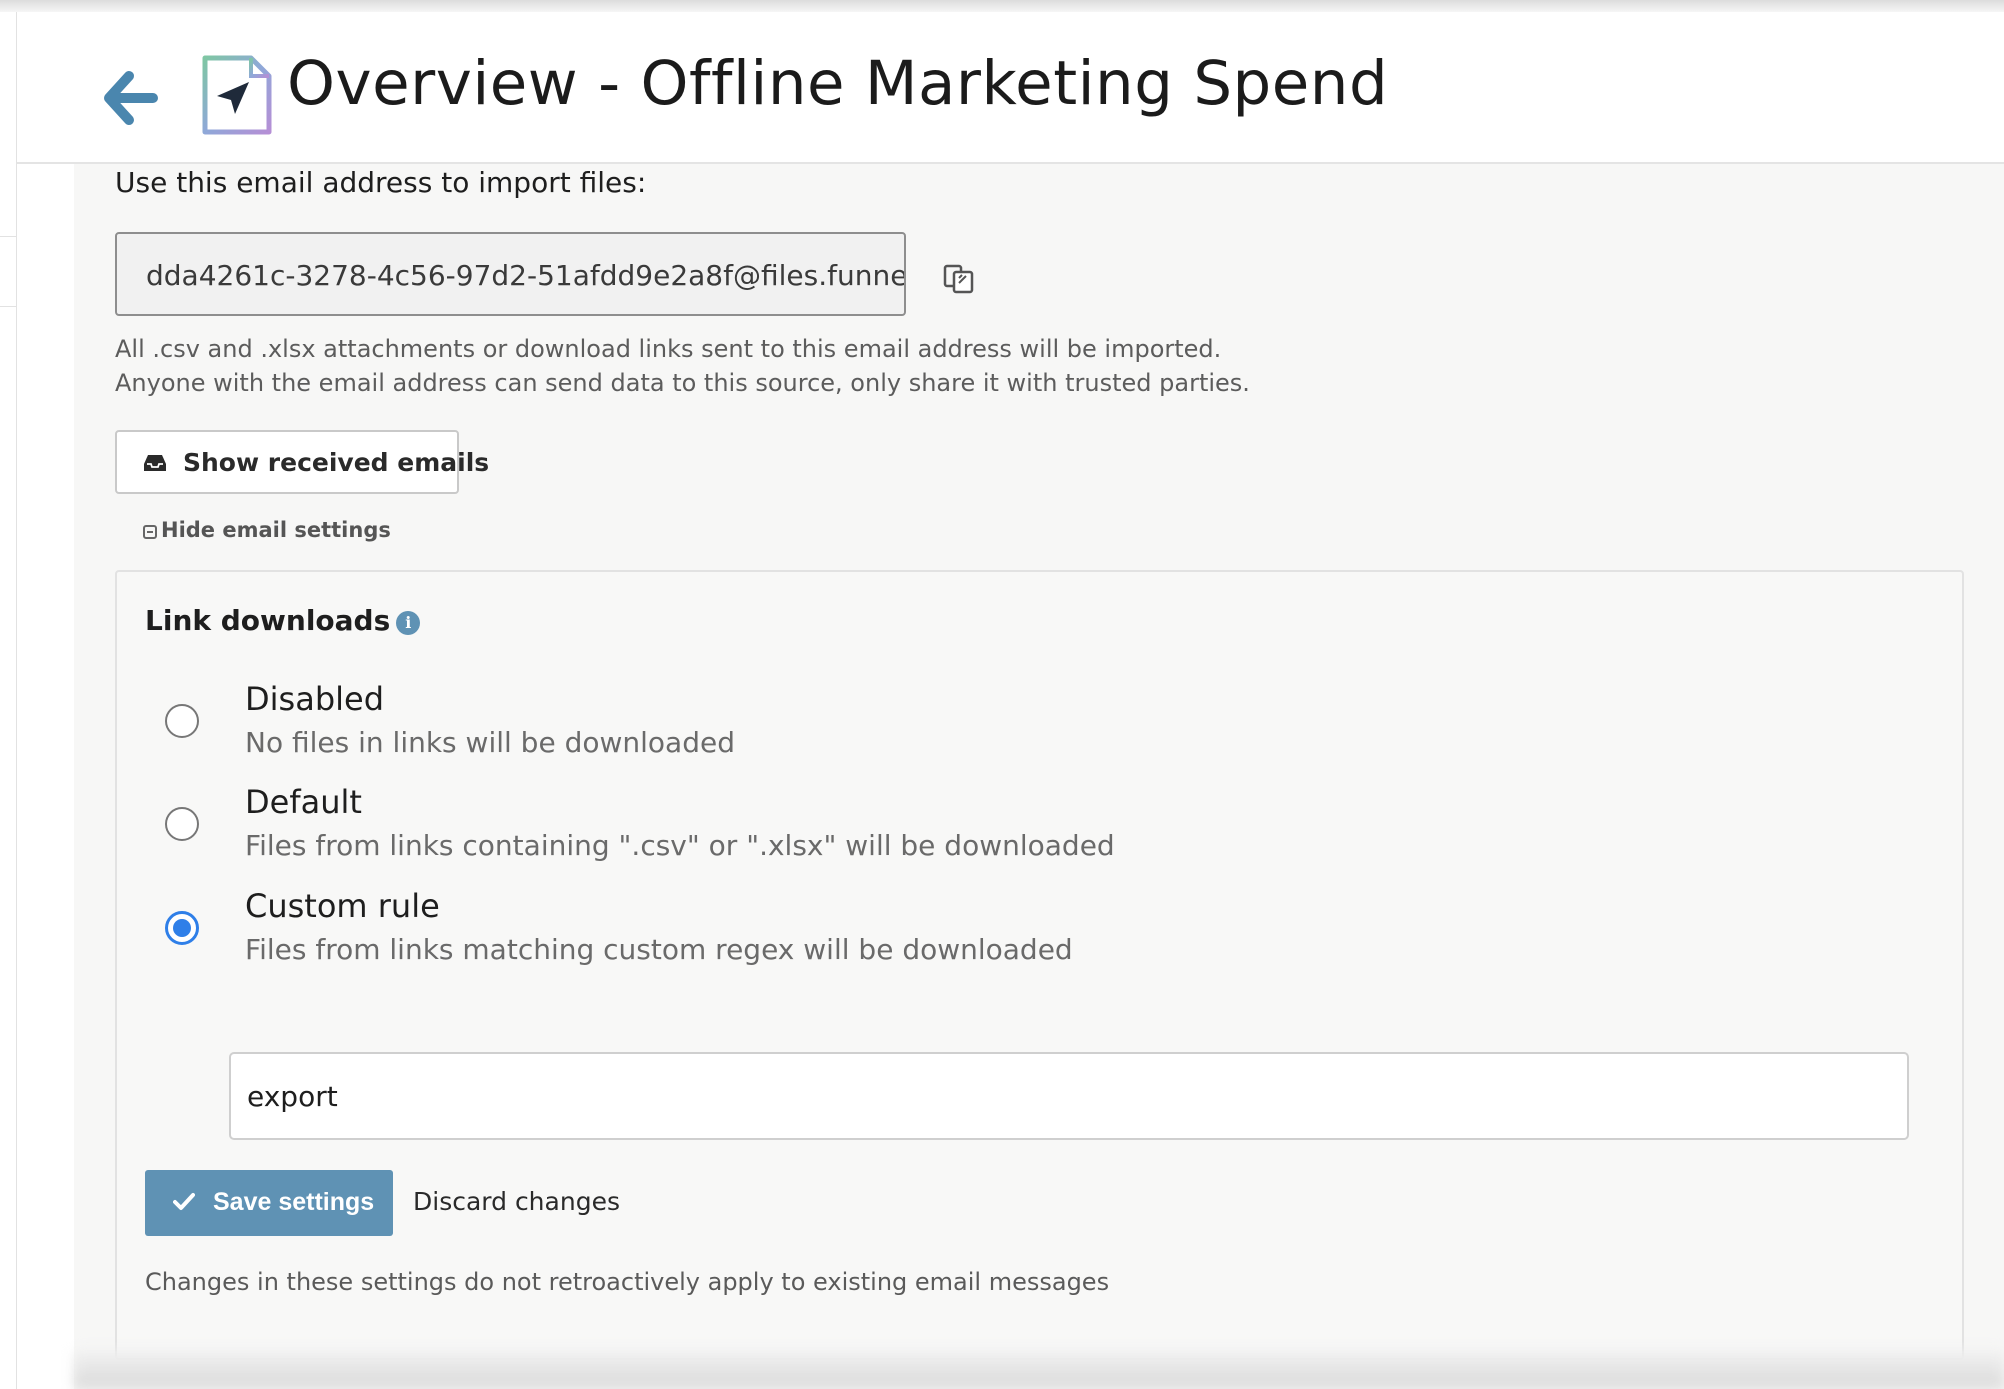 This screenshot has width=2004, height=1389. Describe the element at coordinates (315, 699) in the screenshot. I see `radio-option-title: Disabled` at that location.